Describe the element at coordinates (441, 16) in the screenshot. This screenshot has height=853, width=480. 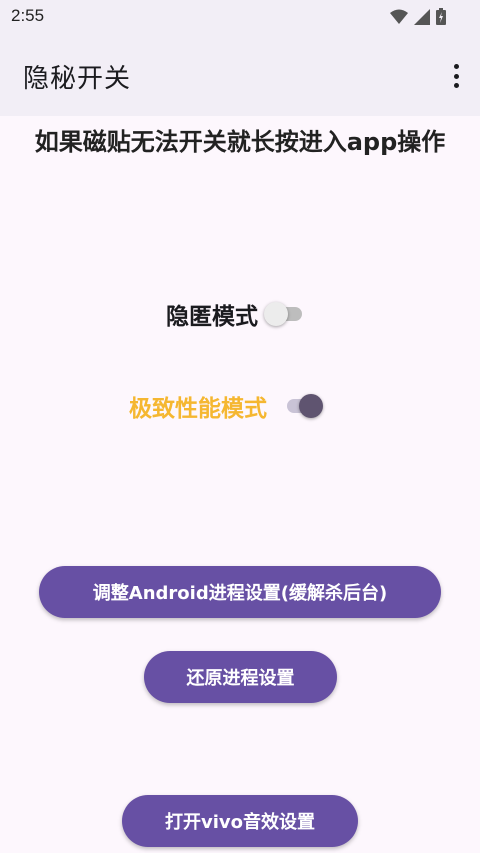
I see `battery-icon` at that location.